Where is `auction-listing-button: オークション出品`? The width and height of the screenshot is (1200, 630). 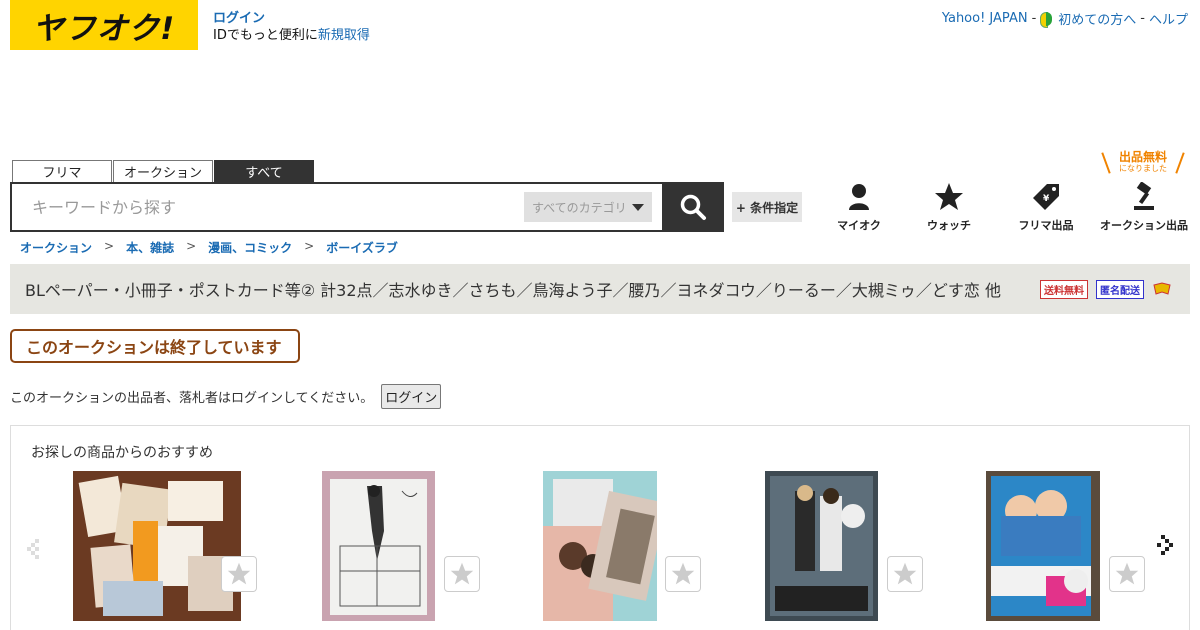
auction-listing-button: オークション出品 is located at coordinates (1144, 207).